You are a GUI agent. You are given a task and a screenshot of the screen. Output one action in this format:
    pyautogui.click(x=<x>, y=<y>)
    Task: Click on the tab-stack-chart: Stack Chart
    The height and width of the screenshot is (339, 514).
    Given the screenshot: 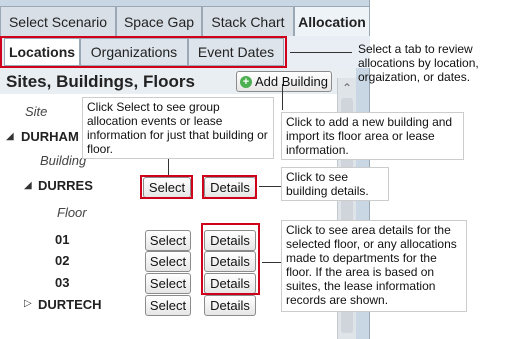 What is the action you would take?
    pyautogui.click(x=248, y=21)
    